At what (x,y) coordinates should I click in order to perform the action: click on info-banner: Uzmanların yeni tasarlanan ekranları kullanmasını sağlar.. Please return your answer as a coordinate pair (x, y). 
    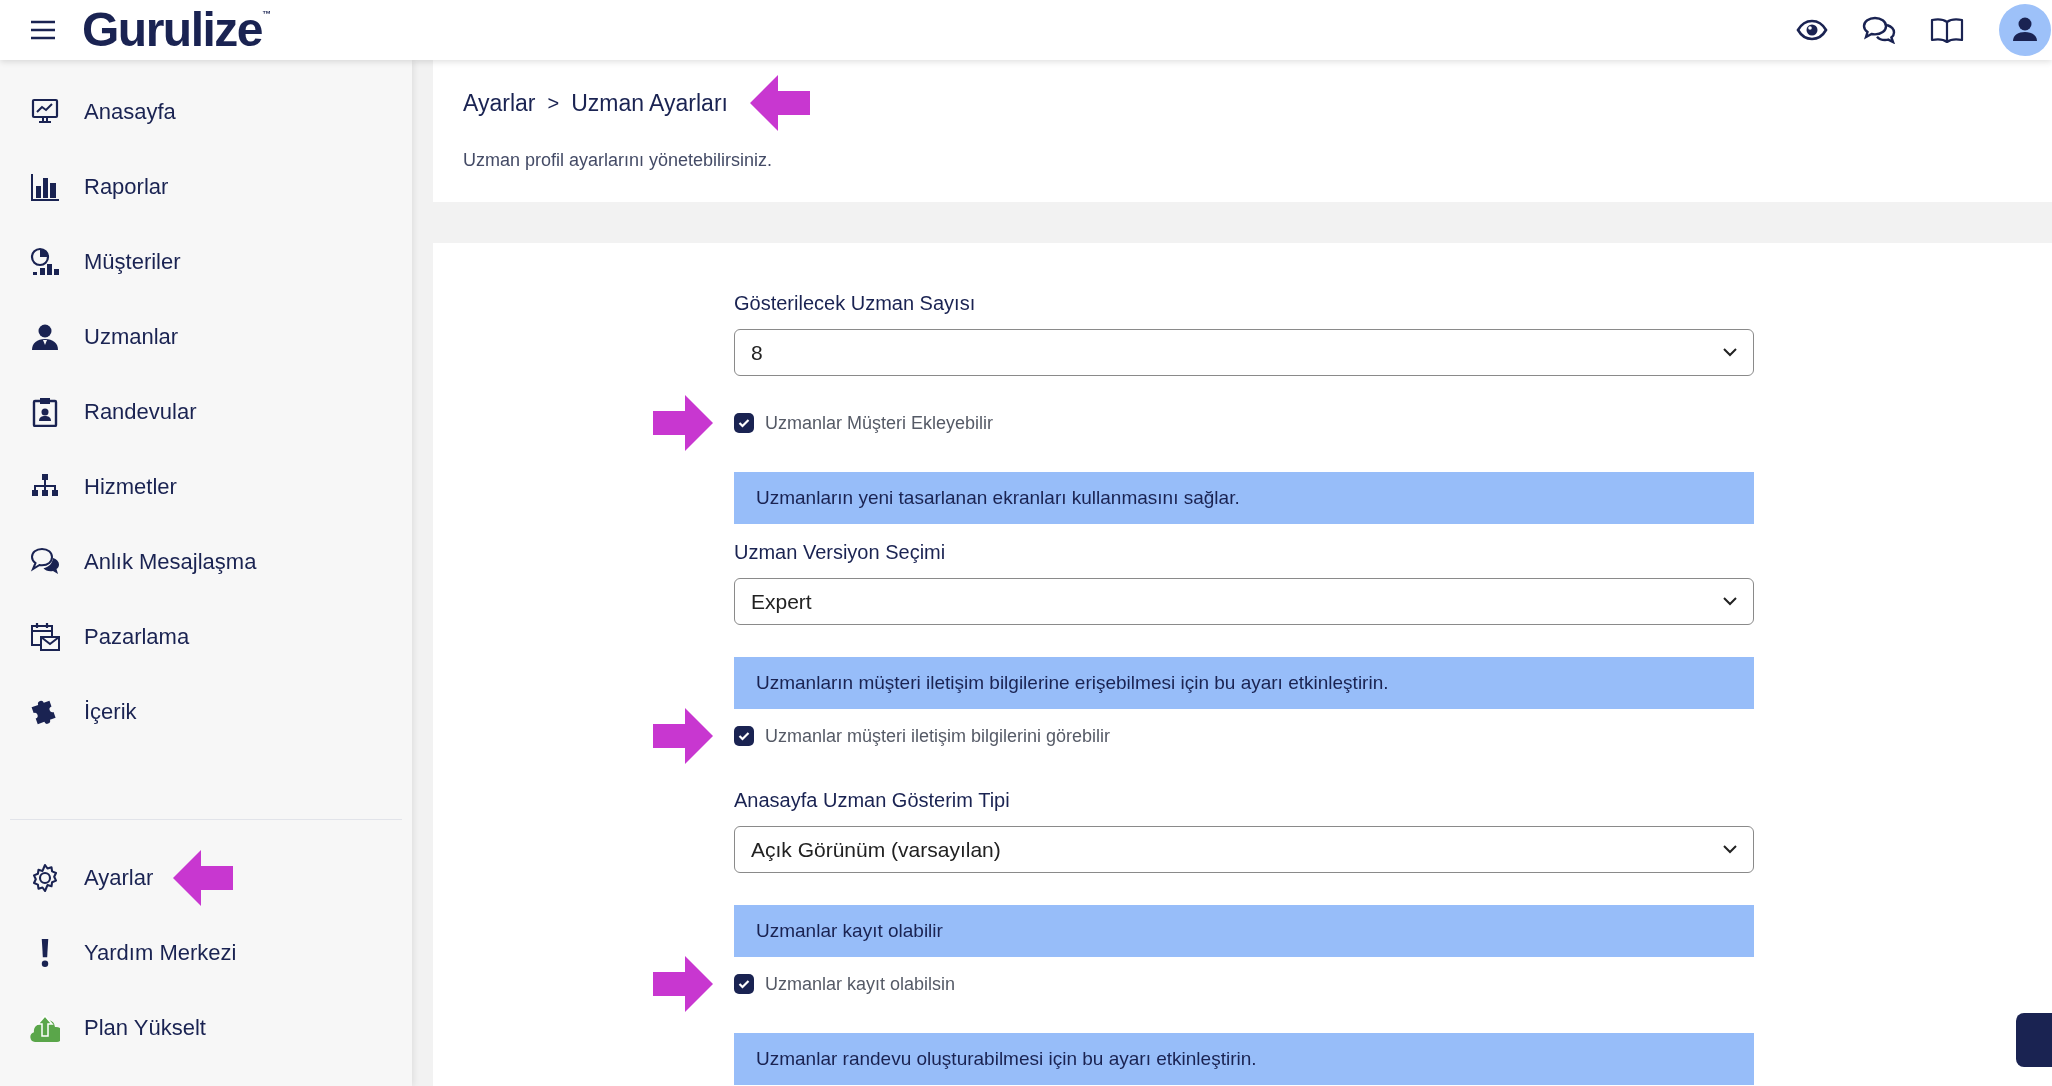
    Looking at the image, I should click on (1244, 498).